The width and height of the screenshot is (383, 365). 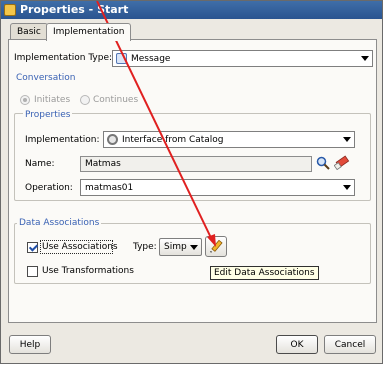 I want to click on tab-implementation: Implementation, so click(x=89, y=32).